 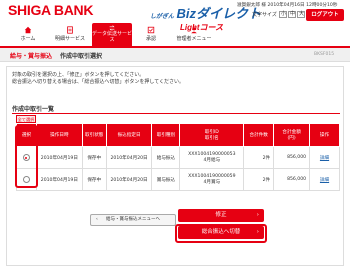 What do you see at coordinates (176, 109) in the screenshot?
I see `section-title: 作成中取引一覧` at bounding box center [176, 109].